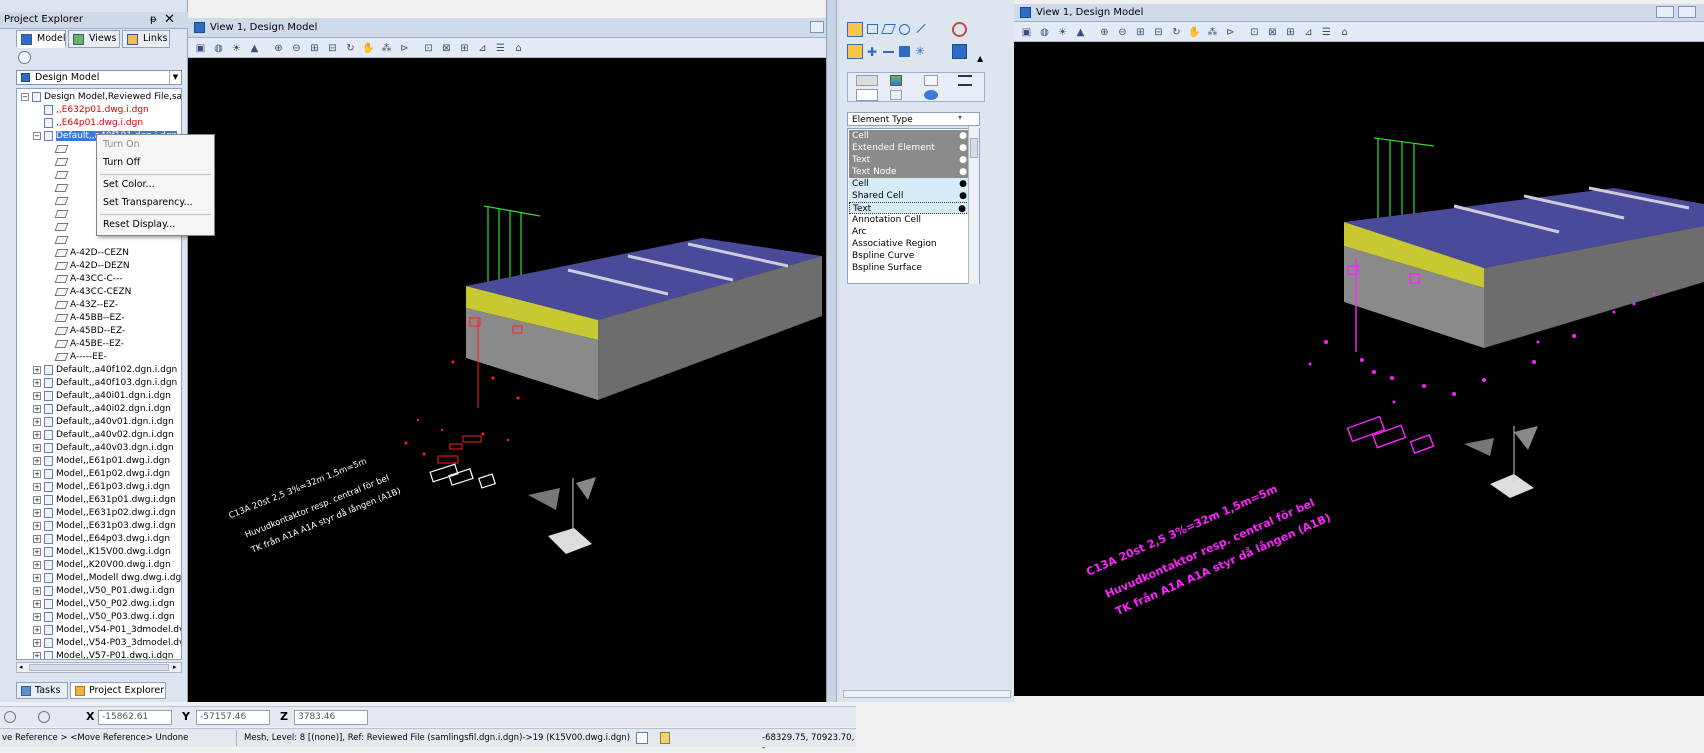  I want to click on tree-row: + Model,,K15V00.dwg.i.dgn, so click(102, 552).